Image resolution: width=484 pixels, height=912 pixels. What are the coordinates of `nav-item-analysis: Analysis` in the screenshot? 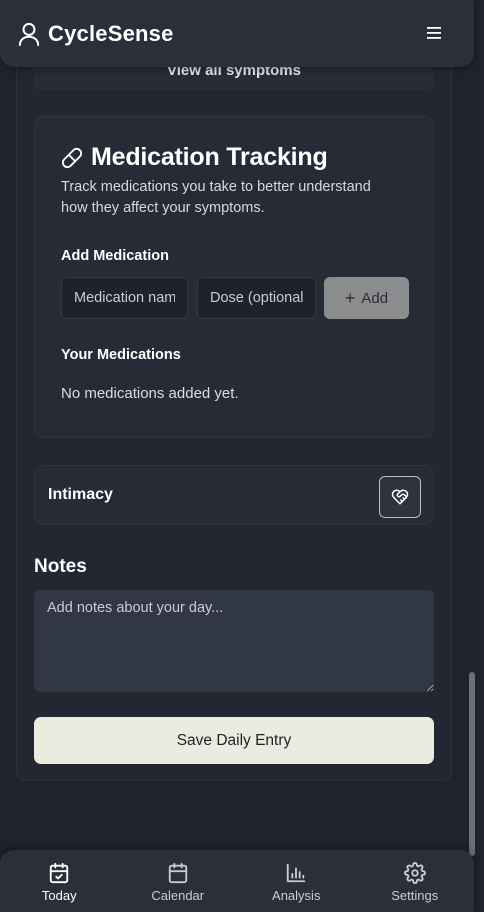 It's located at (296, 881).